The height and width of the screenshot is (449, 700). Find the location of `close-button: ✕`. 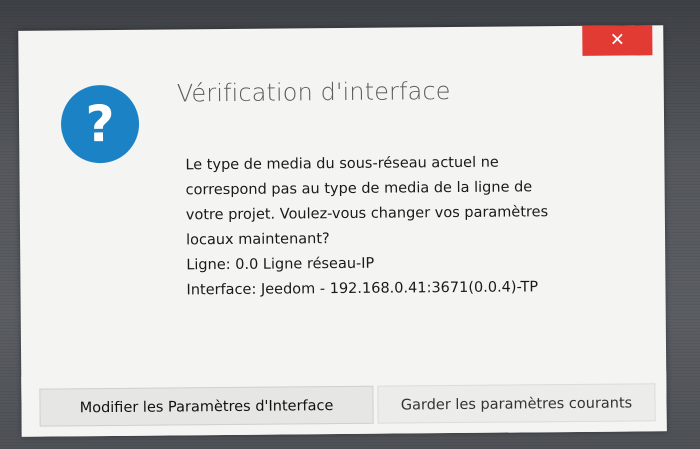

close-button: ✕ is located at coordinates (617, 40).